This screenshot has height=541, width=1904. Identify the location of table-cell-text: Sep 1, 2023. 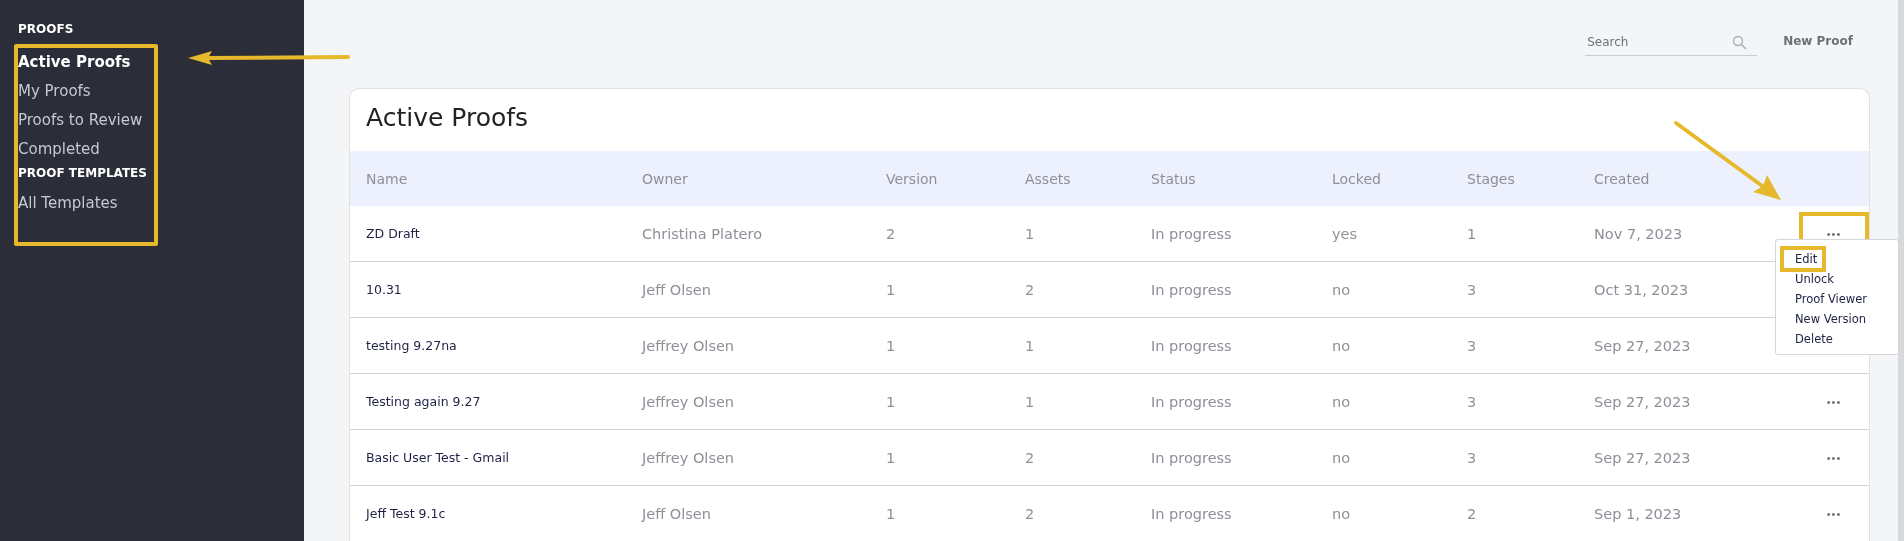
(1638, 513).